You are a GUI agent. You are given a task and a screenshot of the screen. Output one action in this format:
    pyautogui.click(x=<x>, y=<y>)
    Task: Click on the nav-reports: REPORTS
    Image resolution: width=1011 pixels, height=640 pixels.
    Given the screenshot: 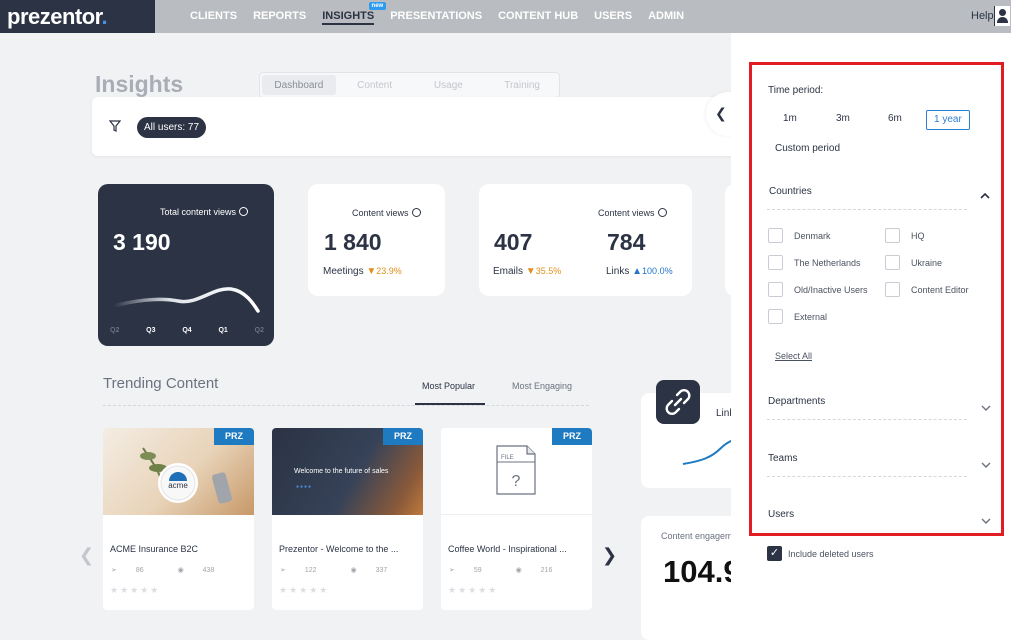 What is the action you would take?
    pyautogui.click(x=279, y=16)
    